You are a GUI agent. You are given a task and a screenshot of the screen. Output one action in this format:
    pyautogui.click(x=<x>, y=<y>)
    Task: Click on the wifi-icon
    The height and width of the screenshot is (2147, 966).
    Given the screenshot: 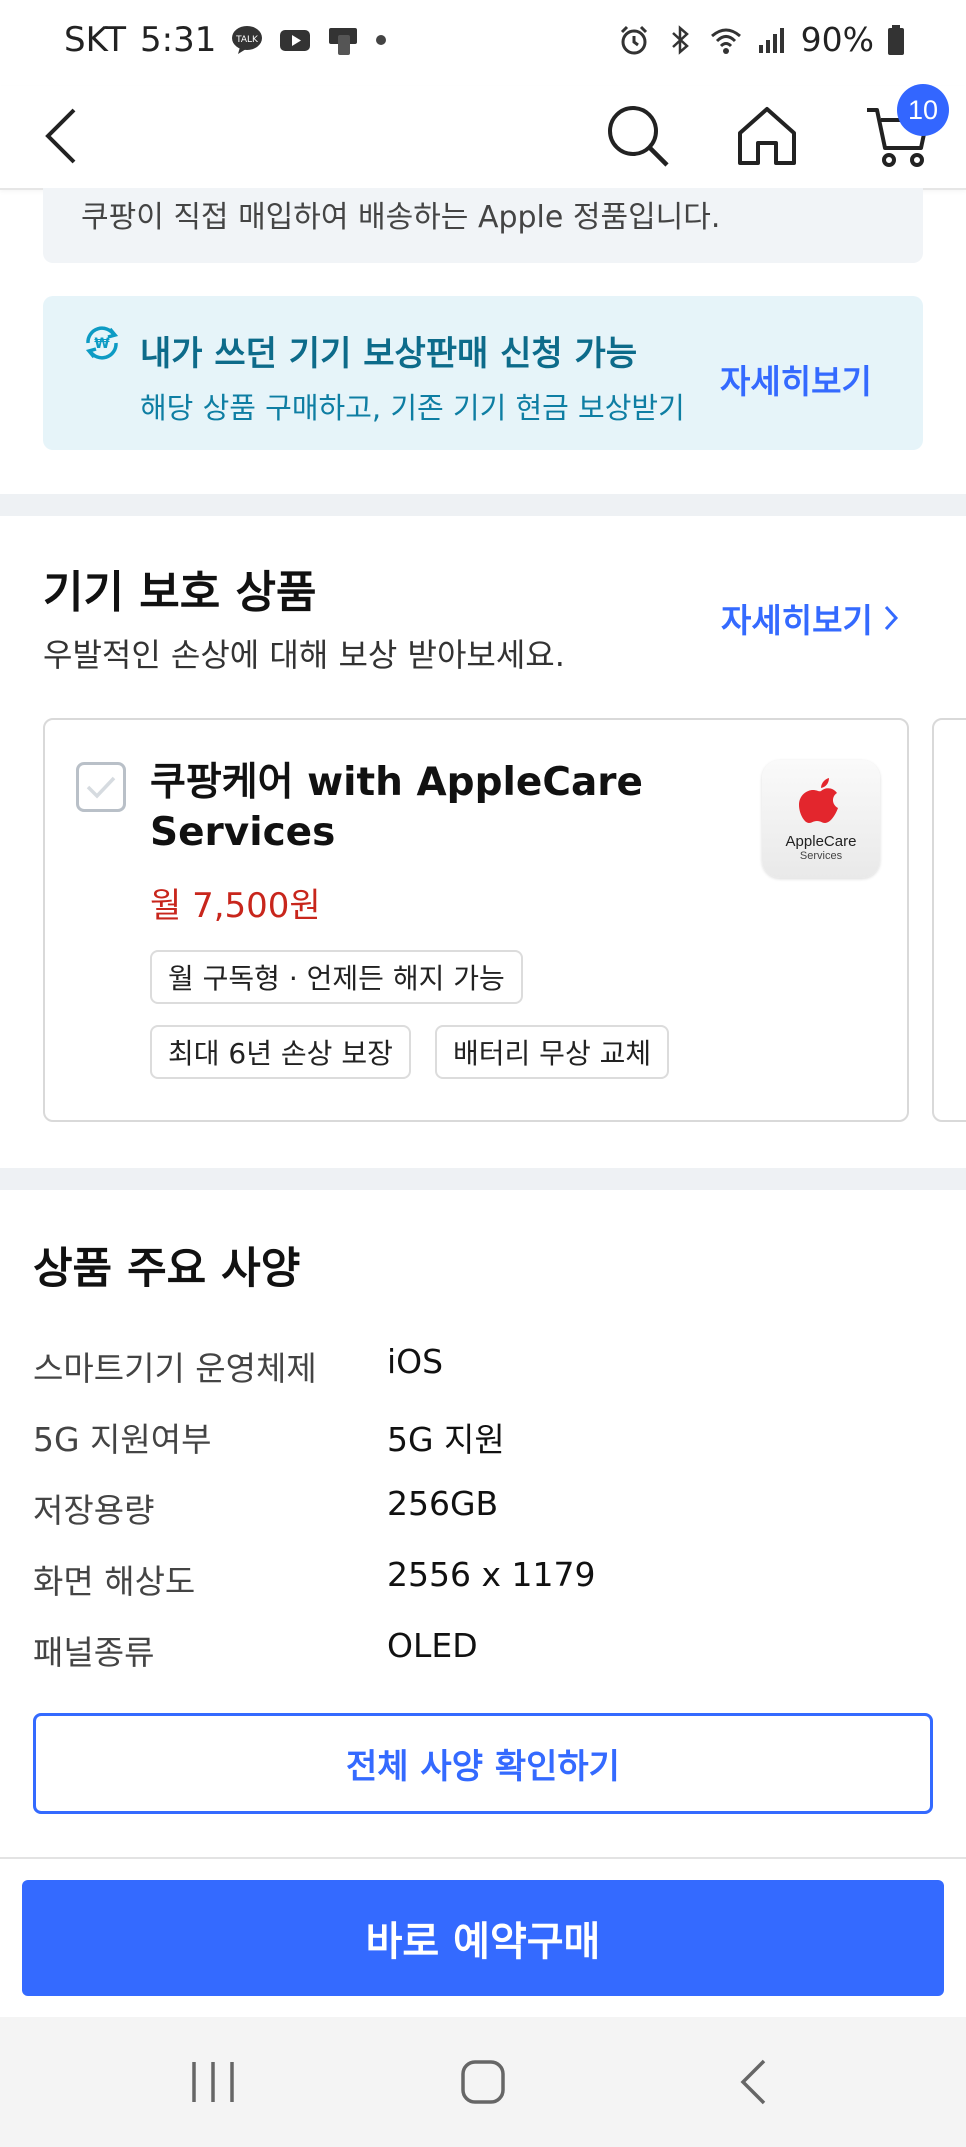 What is the action you would take?
    pyautogui.click(x=725, y=41)
    